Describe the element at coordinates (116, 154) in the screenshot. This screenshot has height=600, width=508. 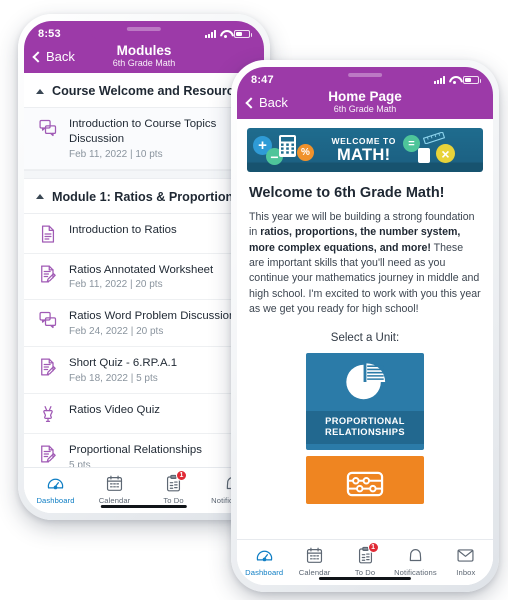
I see `module-item-meta: Feb 11, 2022 | 10 pts` at that location.